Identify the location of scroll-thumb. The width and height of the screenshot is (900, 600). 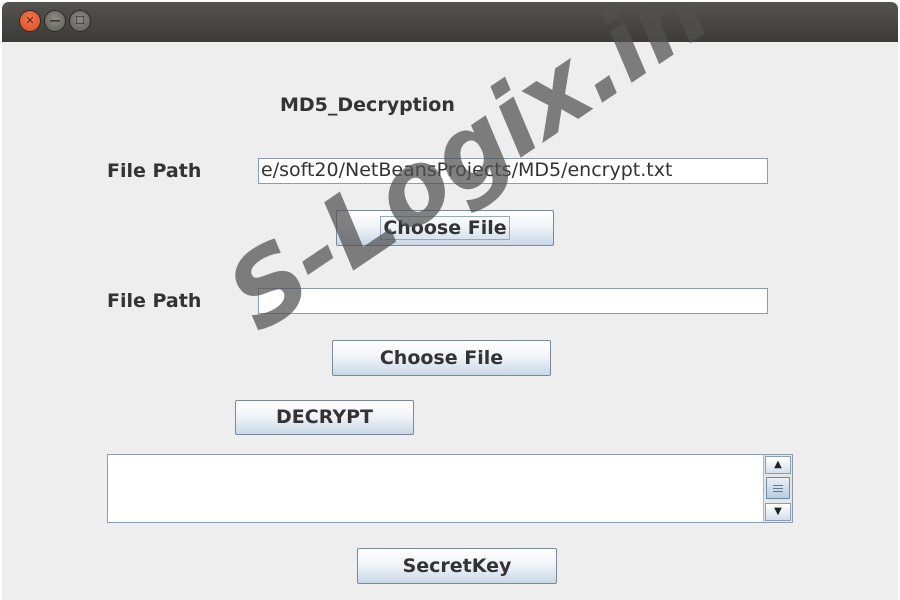
(778, 488).